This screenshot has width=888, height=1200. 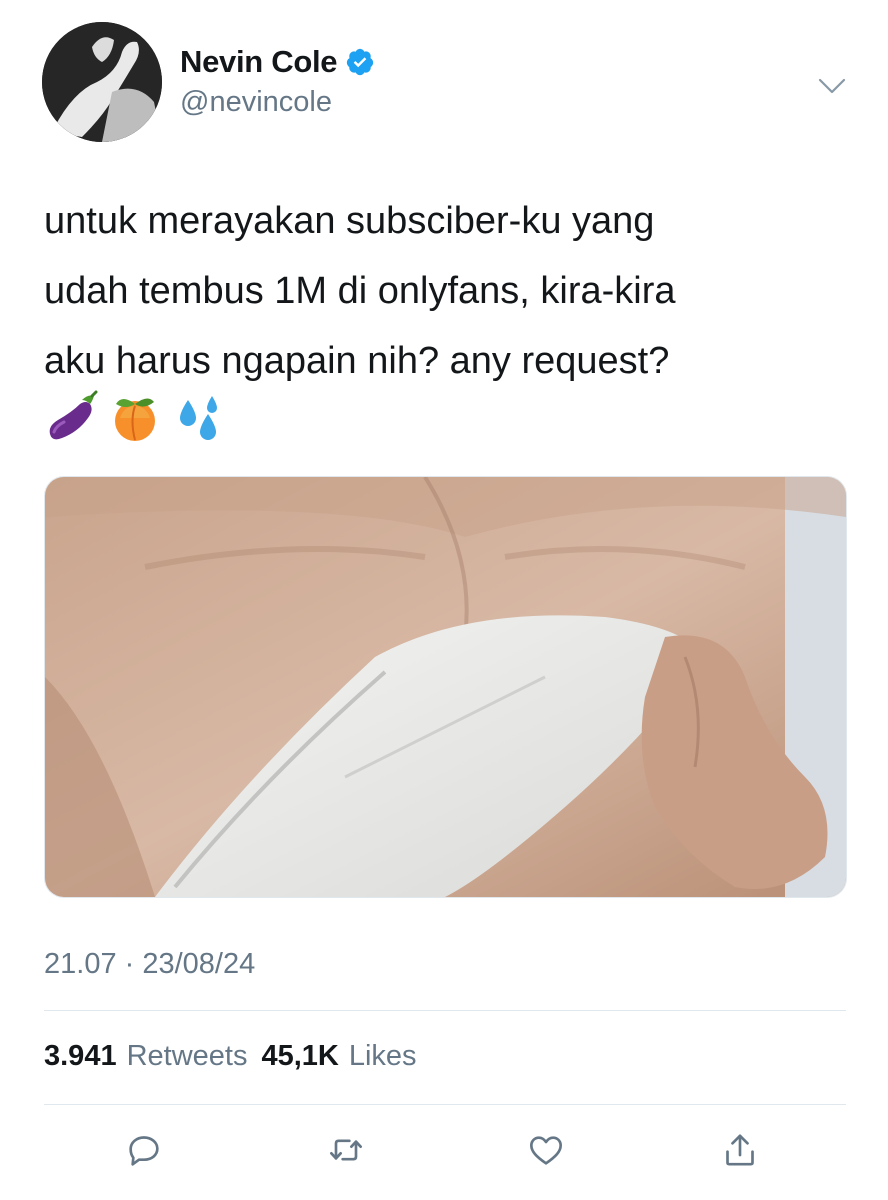 I want to click on sweat-droplets-icon, so click(x=199, y=417).